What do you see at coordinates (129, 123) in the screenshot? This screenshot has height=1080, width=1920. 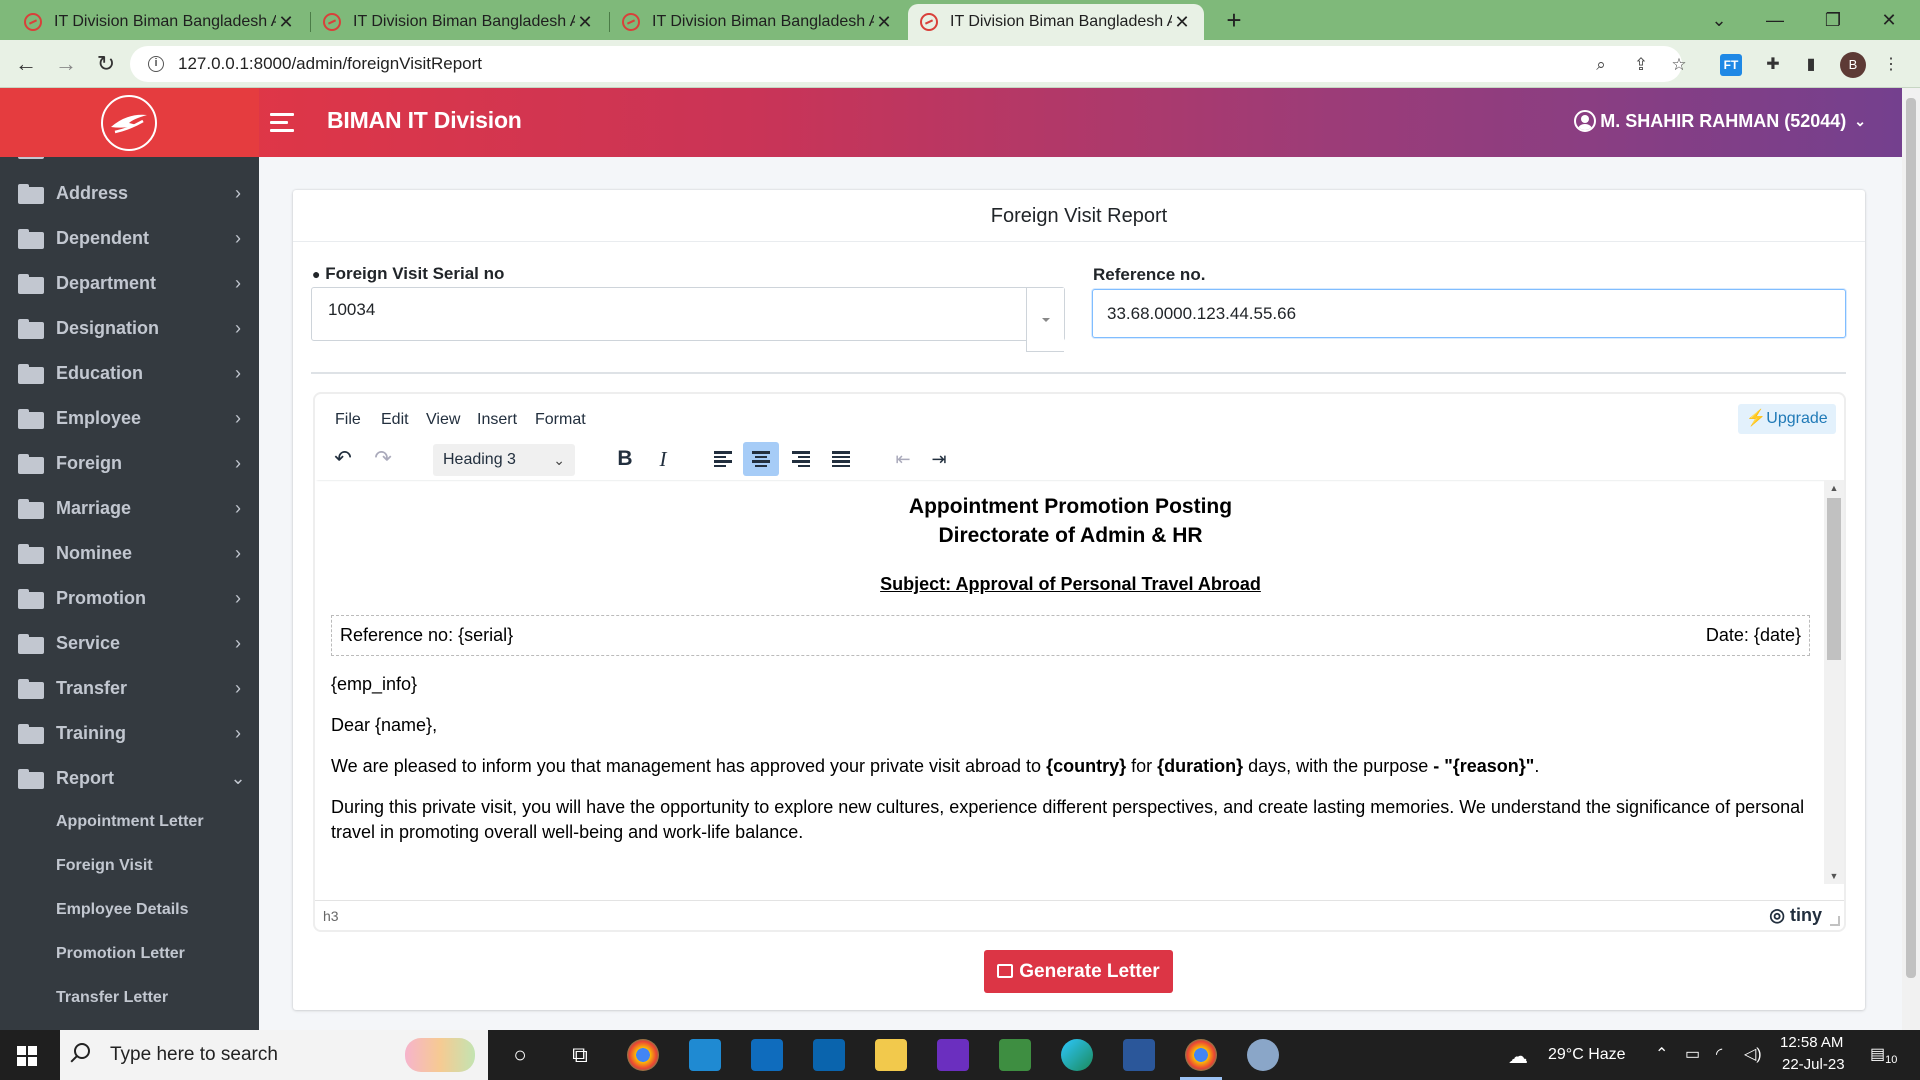 I see `biman-logo` at bounding box center [129, 123].